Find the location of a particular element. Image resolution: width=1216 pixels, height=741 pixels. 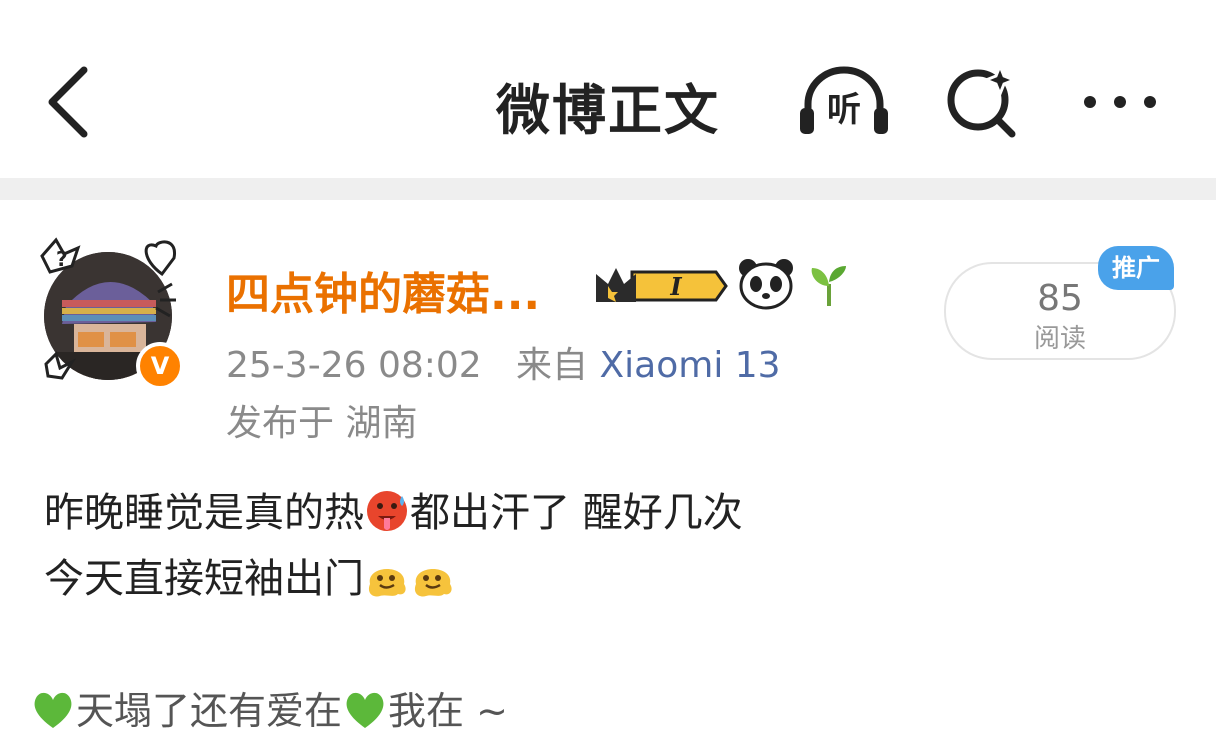

source-device: Xiaomi 13 is located at coordinates (690, 365).